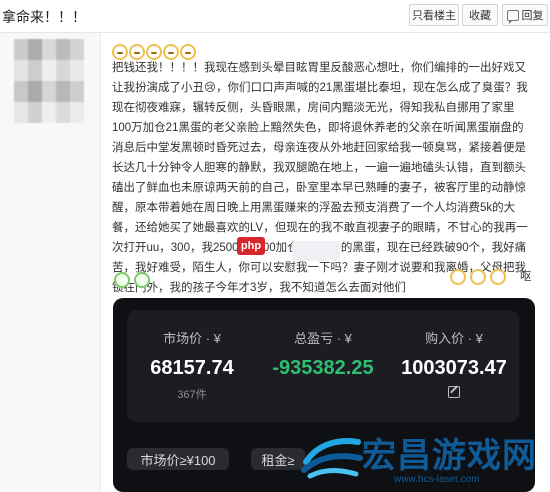  I want to click on reply-button: 回复, so click(525, 15).